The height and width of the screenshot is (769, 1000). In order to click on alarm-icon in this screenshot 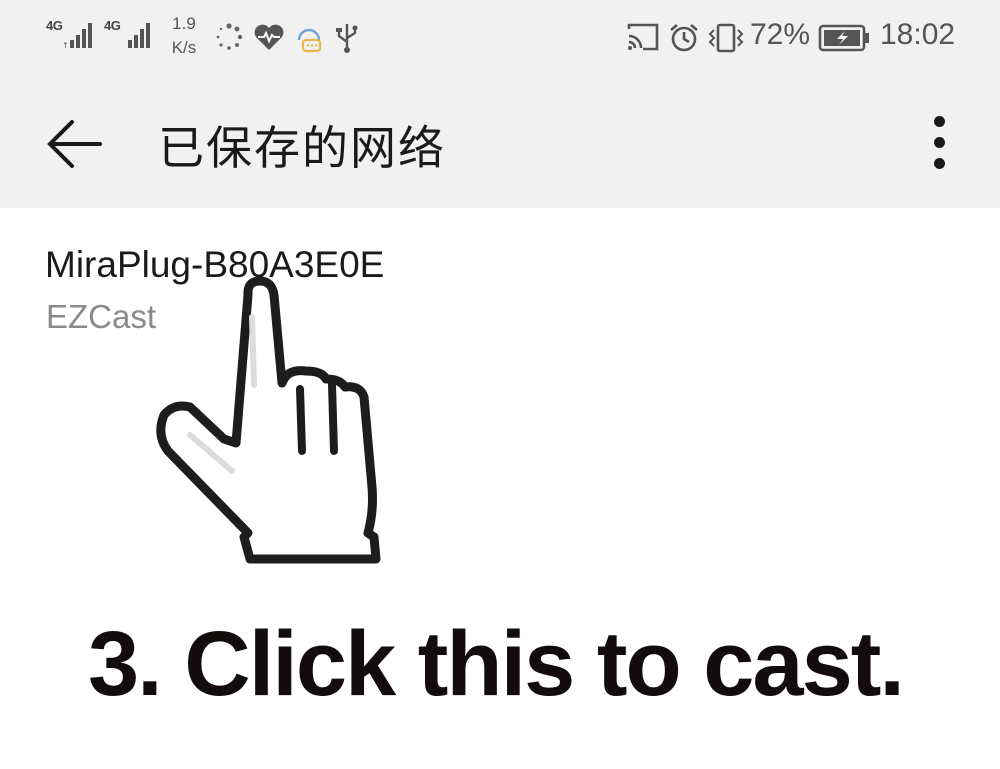, I will do `click(684, 38)`.